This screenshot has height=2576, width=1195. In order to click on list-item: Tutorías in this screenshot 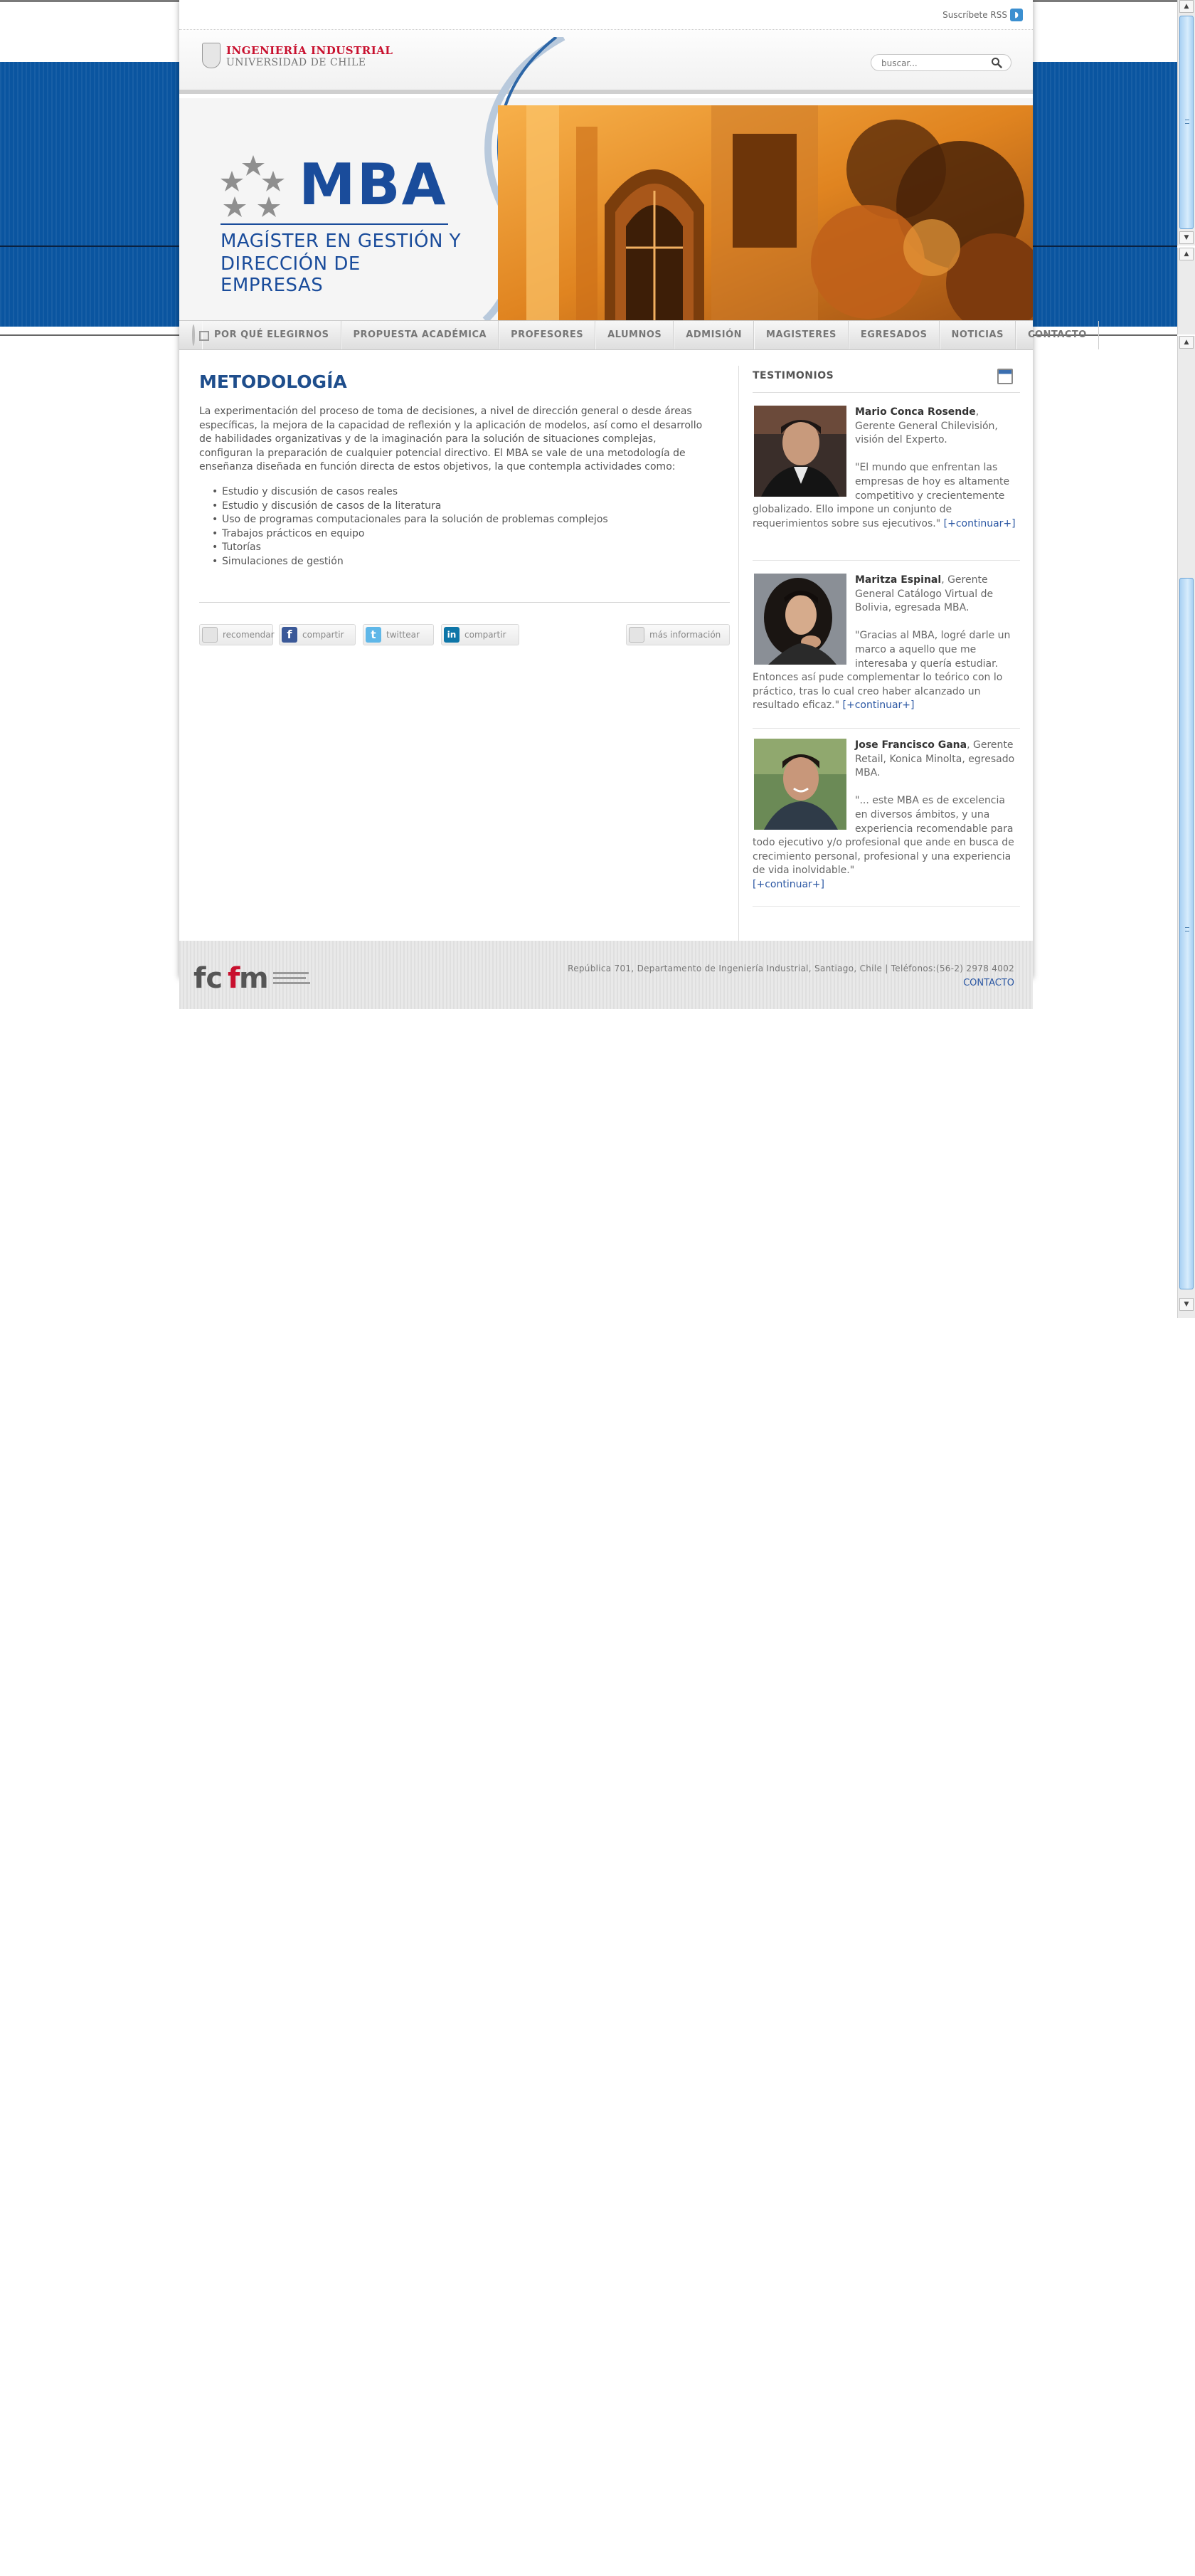, I will do `click(421, 548)`.